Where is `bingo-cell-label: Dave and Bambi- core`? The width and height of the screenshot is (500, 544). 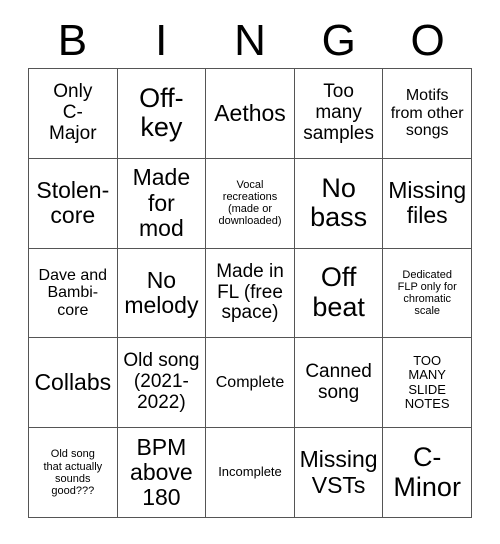 bingo-cell-label: Dave and Bambi- core is located at coordinates (73, 292).